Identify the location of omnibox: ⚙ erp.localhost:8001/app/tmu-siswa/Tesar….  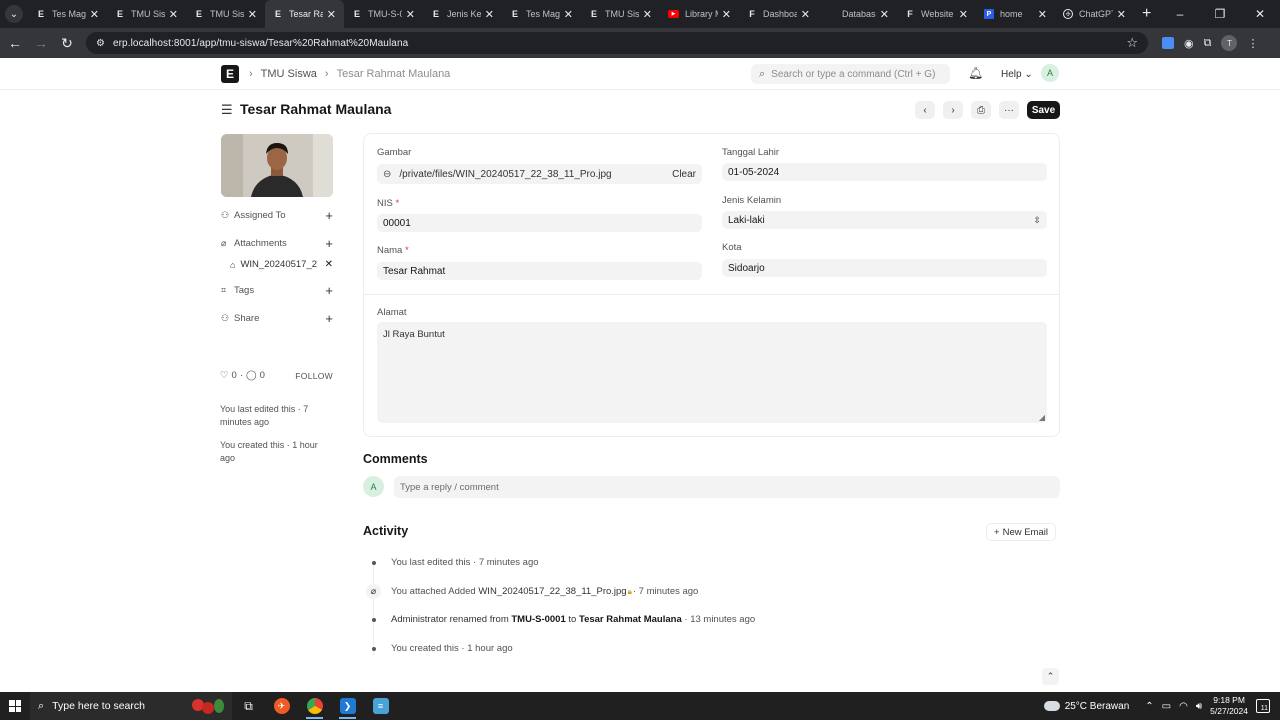
(617, 43).